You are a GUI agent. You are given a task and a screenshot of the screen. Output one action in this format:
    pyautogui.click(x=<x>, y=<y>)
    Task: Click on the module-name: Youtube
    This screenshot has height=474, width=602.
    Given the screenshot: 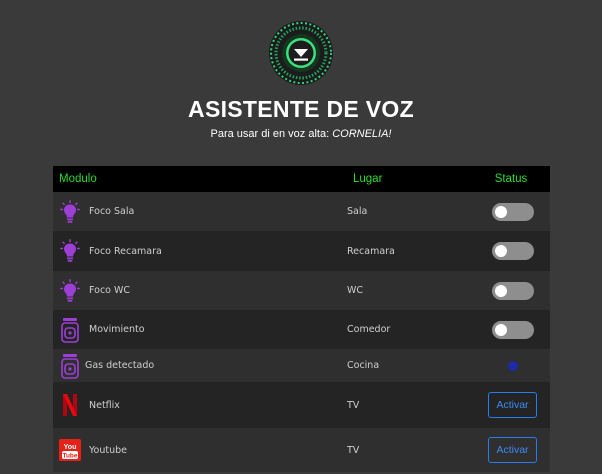 What is the action you would take?
    pyautogui.click(x=108, y=450)
    